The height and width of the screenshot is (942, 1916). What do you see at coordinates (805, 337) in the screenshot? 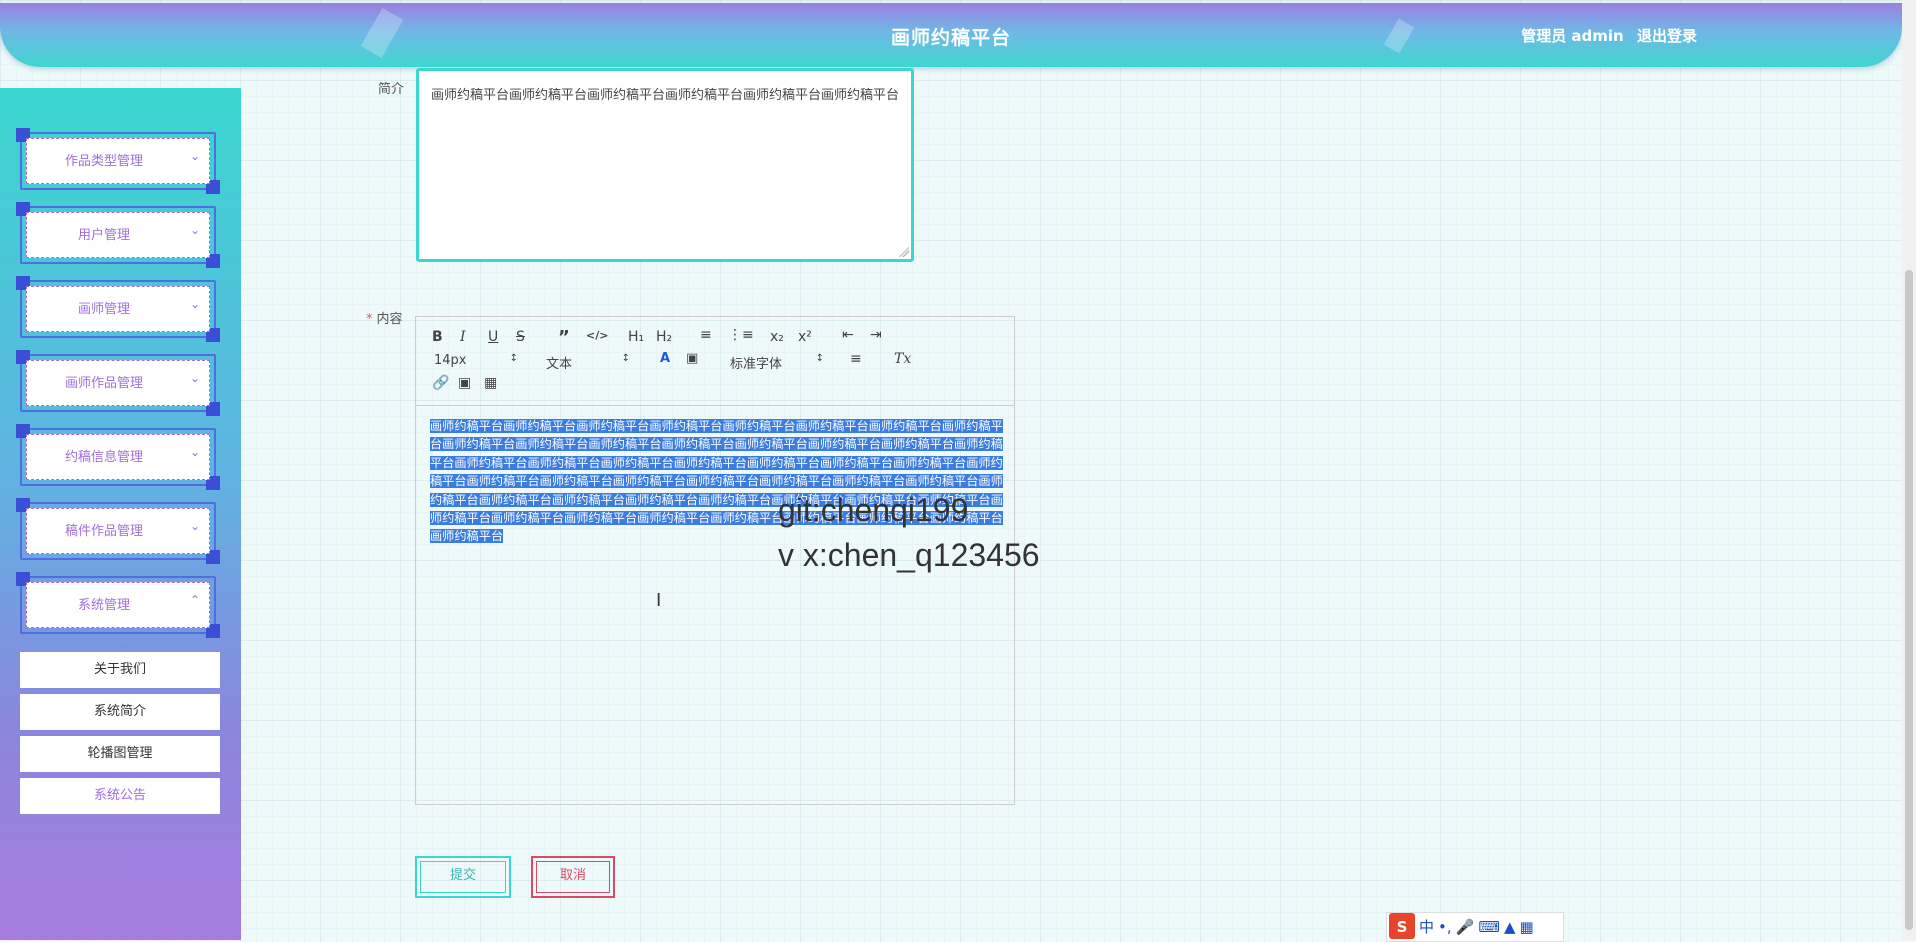
I see `superscript-button: x²` at bounding box center [805, 337].